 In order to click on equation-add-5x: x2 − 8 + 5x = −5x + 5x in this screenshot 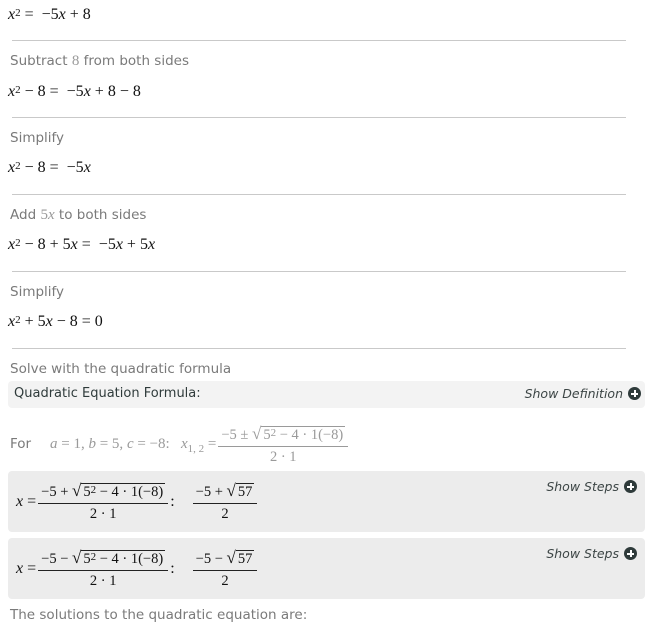, I will do `click(82, 244)`.